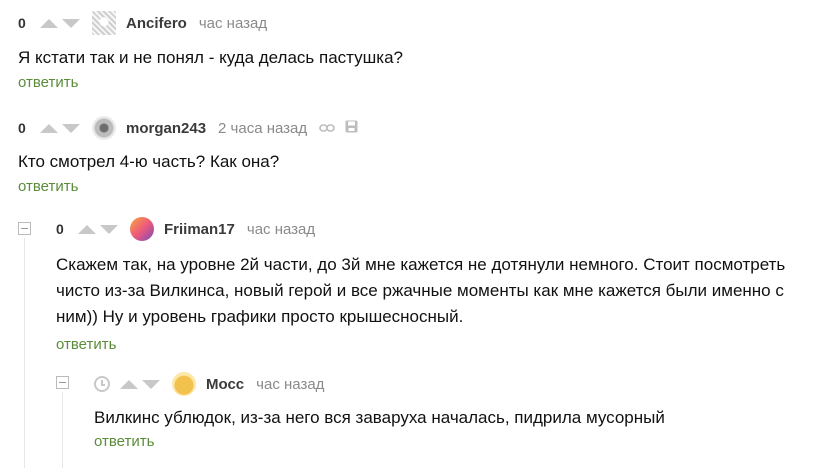 Image resolution: width=834 pixels, height=468 pixels. I want to click on comment-header: 0 Ancifero час назад, so click(418, 23).